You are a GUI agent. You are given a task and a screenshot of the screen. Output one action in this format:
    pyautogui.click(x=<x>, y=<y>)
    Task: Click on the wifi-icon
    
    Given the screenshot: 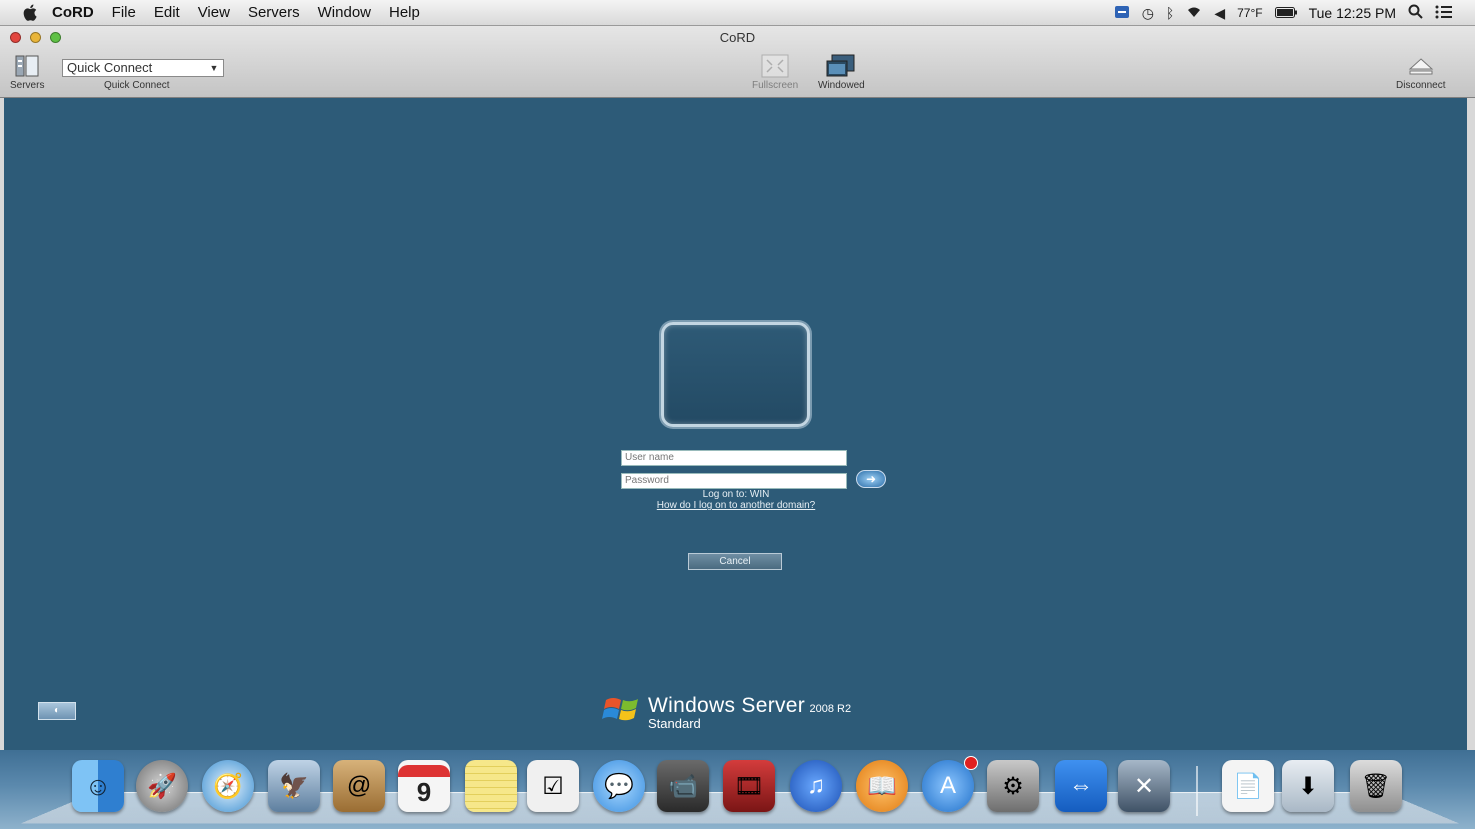 What is the action you would take?
    pyautogui.click(x=1194, y=13)
    